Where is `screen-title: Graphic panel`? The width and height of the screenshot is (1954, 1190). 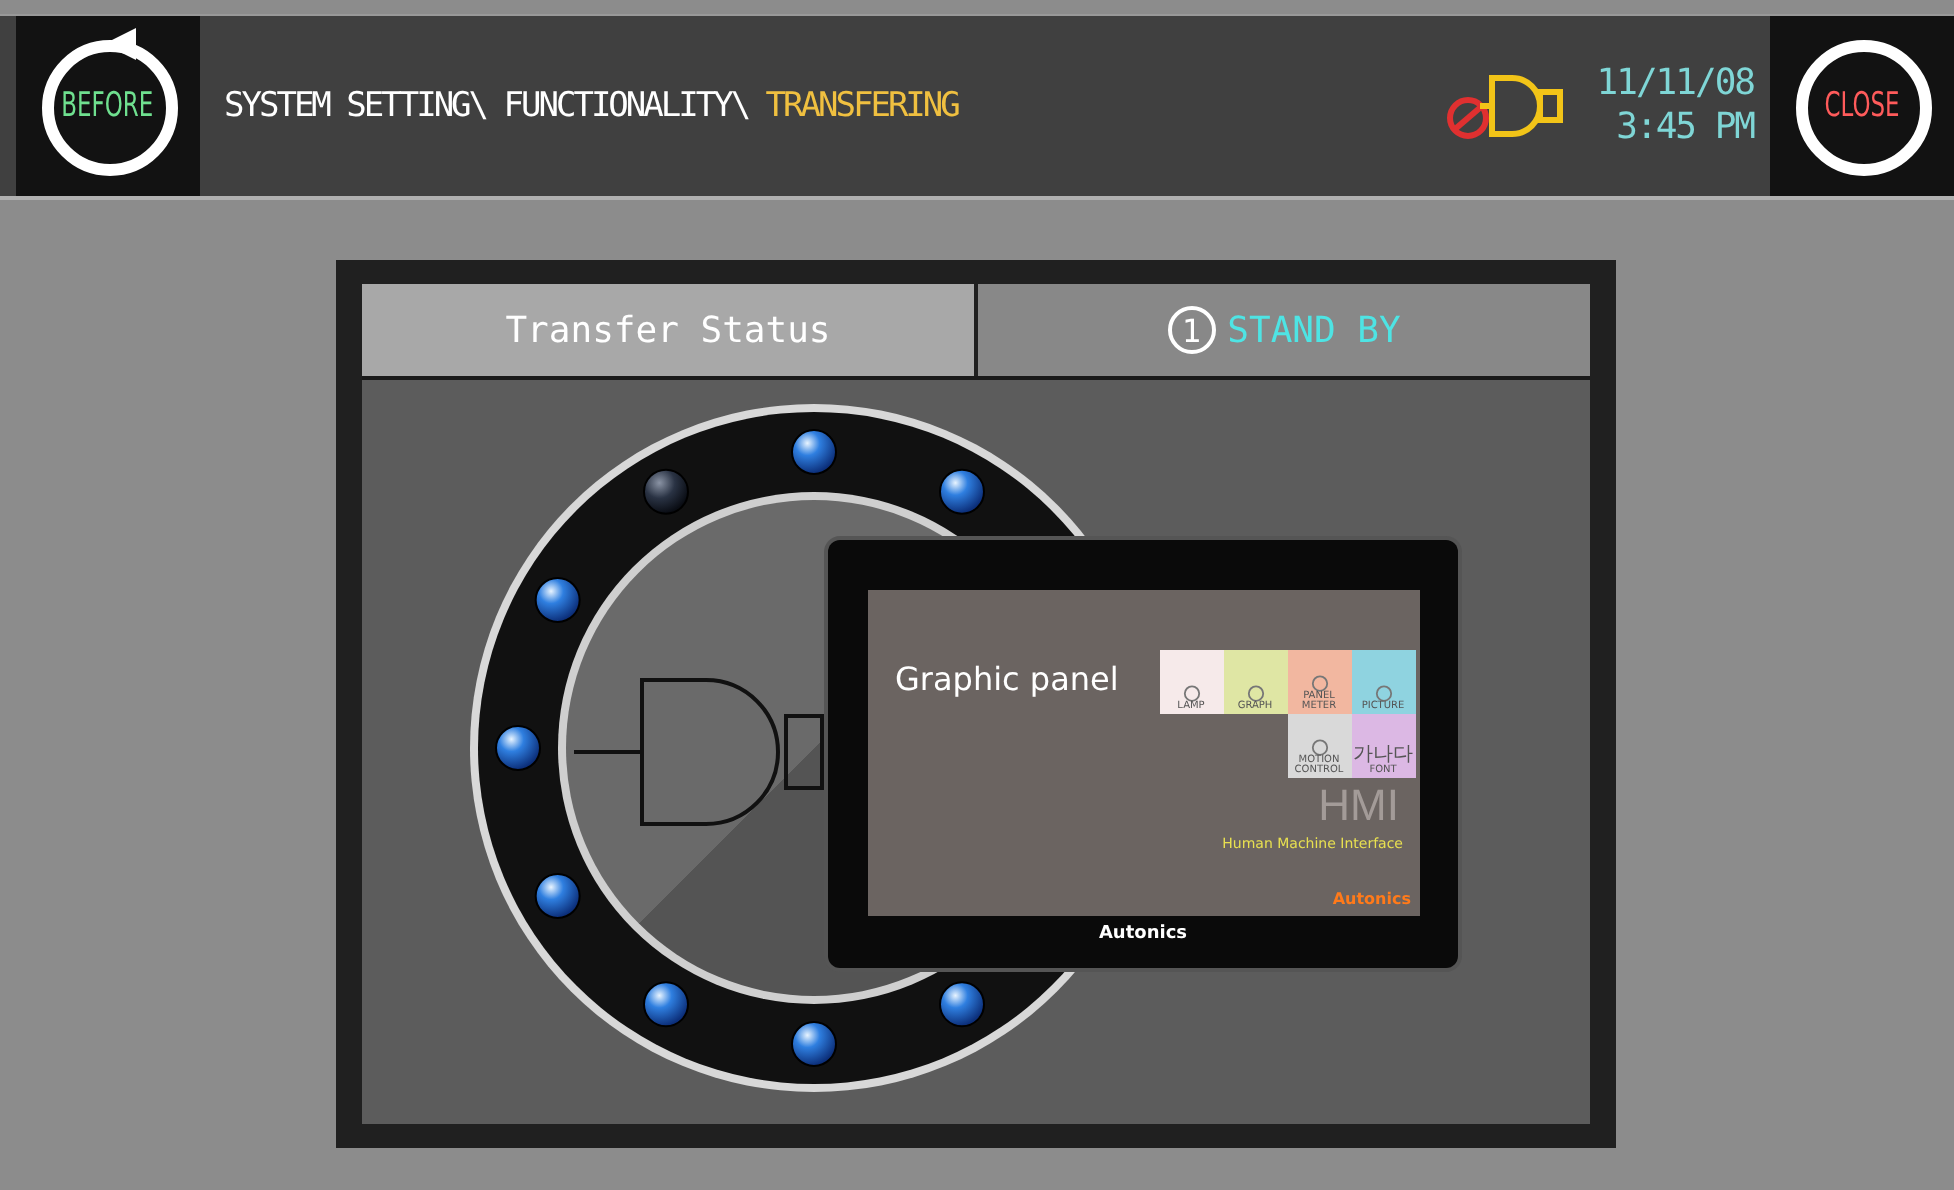
screen-title: Graphic panel is located at coordinates (1007, 679).